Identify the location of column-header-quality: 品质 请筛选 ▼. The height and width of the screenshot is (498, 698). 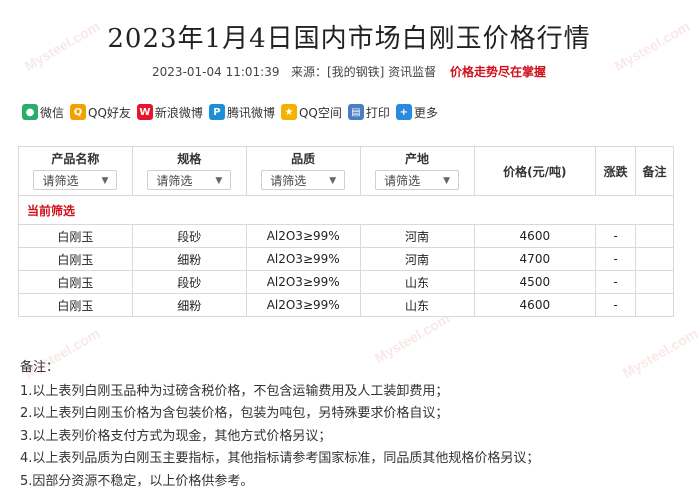
(303, 171).